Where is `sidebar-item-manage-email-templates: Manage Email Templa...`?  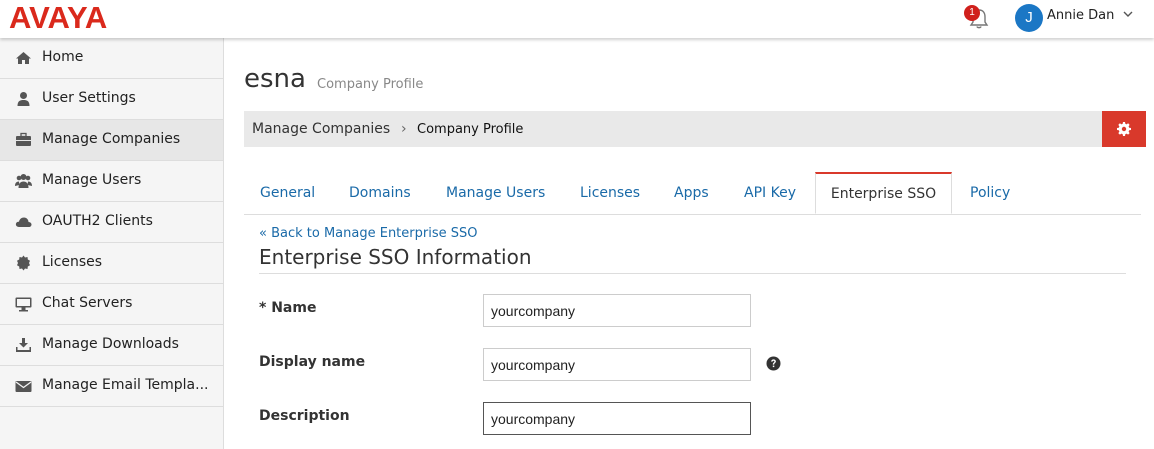 sidebar-item-manage-email-templates: Manage Email Templa... is located at coordinates (111, 386).